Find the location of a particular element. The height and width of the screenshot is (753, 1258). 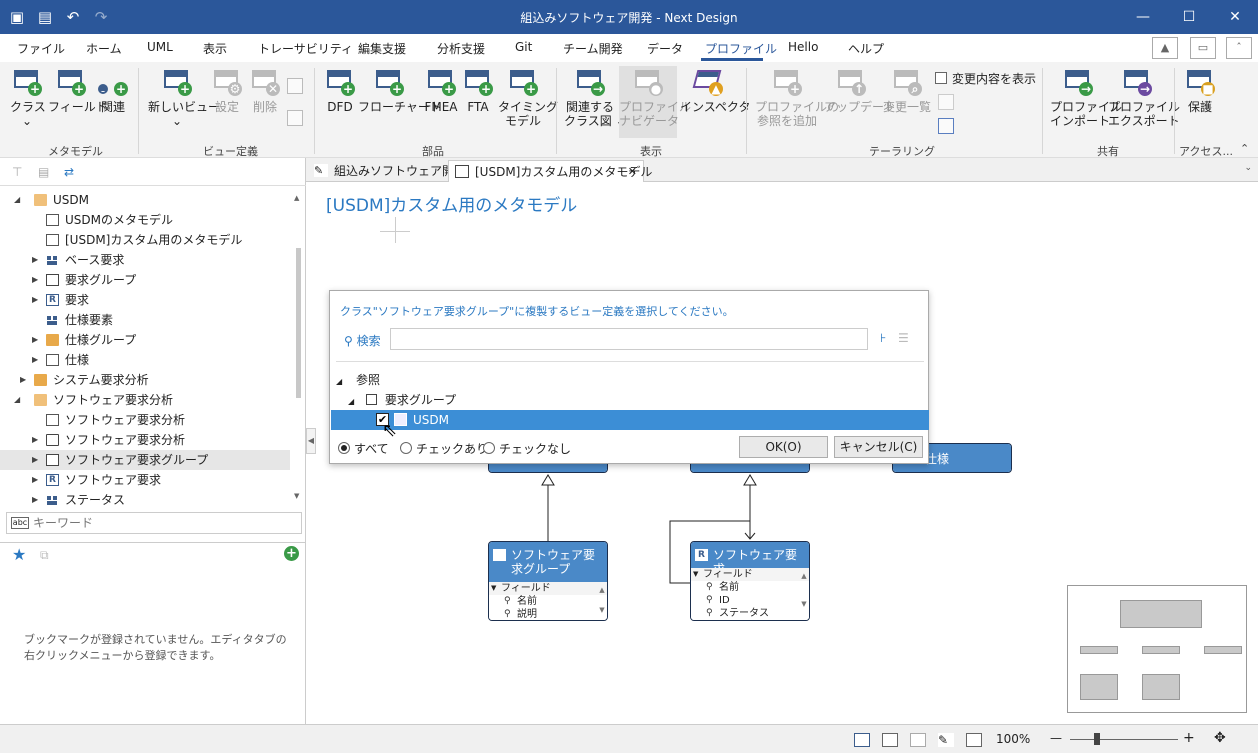

account-icon: ▲ is located at coordinates (1165, 48).